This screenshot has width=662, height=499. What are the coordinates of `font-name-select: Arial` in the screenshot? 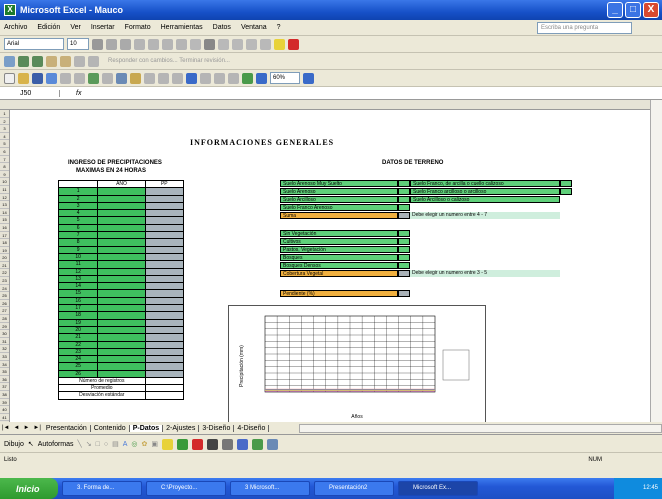 It's located at (34, 44).